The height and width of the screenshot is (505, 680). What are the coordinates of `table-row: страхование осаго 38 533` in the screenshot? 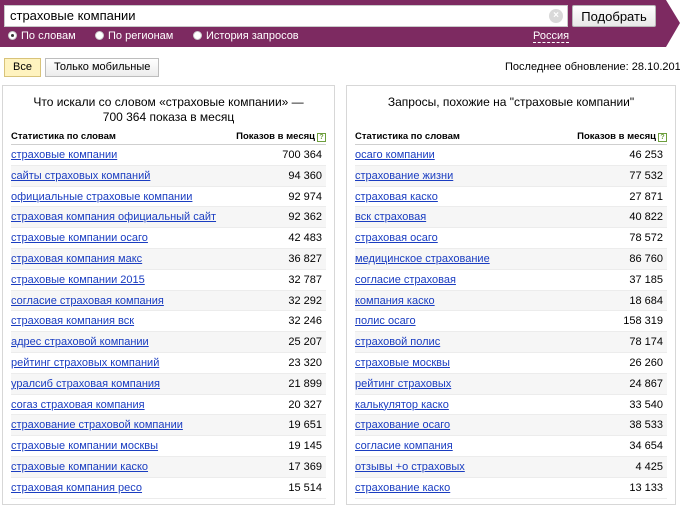 It's located at (511, 426).